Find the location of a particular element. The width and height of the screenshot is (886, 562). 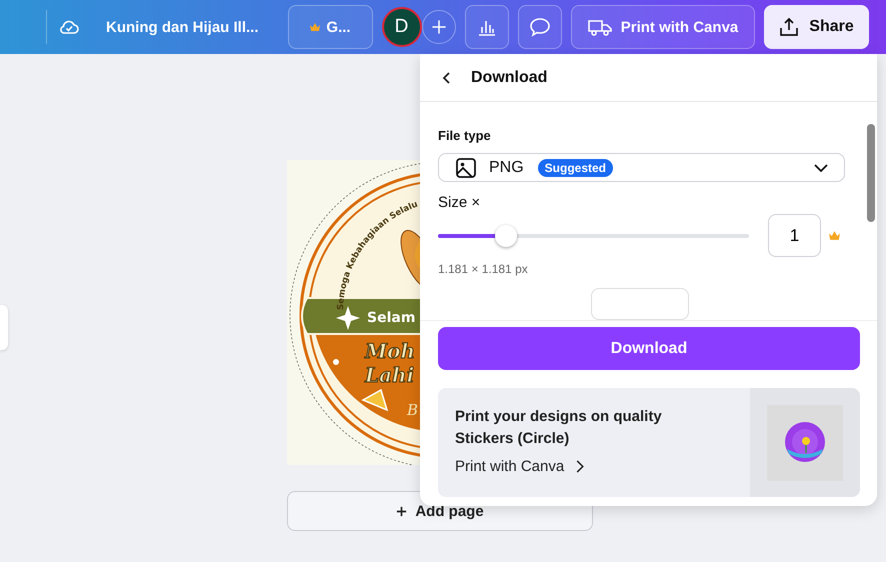

chevron-right-icon is located at coordinates (580, 466).